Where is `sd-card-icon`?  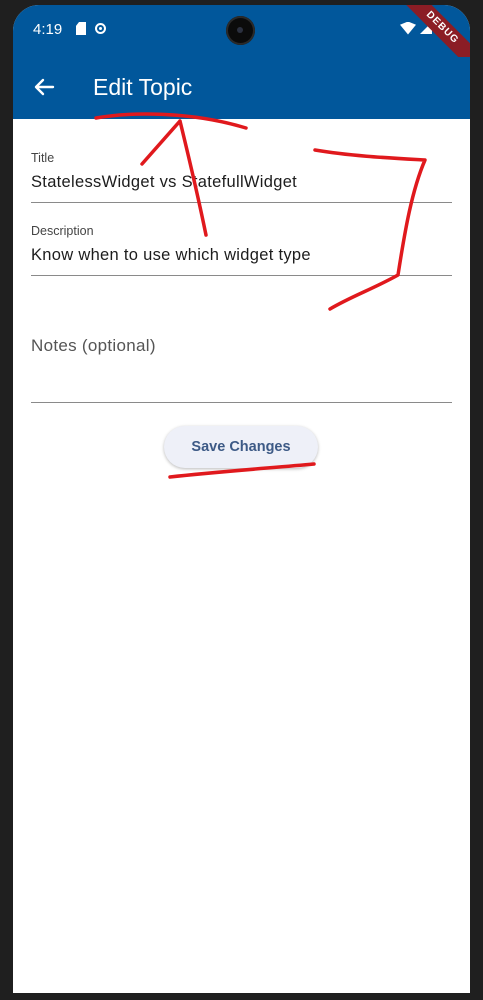 sd-card-icon is located at coordinates (81, 28).